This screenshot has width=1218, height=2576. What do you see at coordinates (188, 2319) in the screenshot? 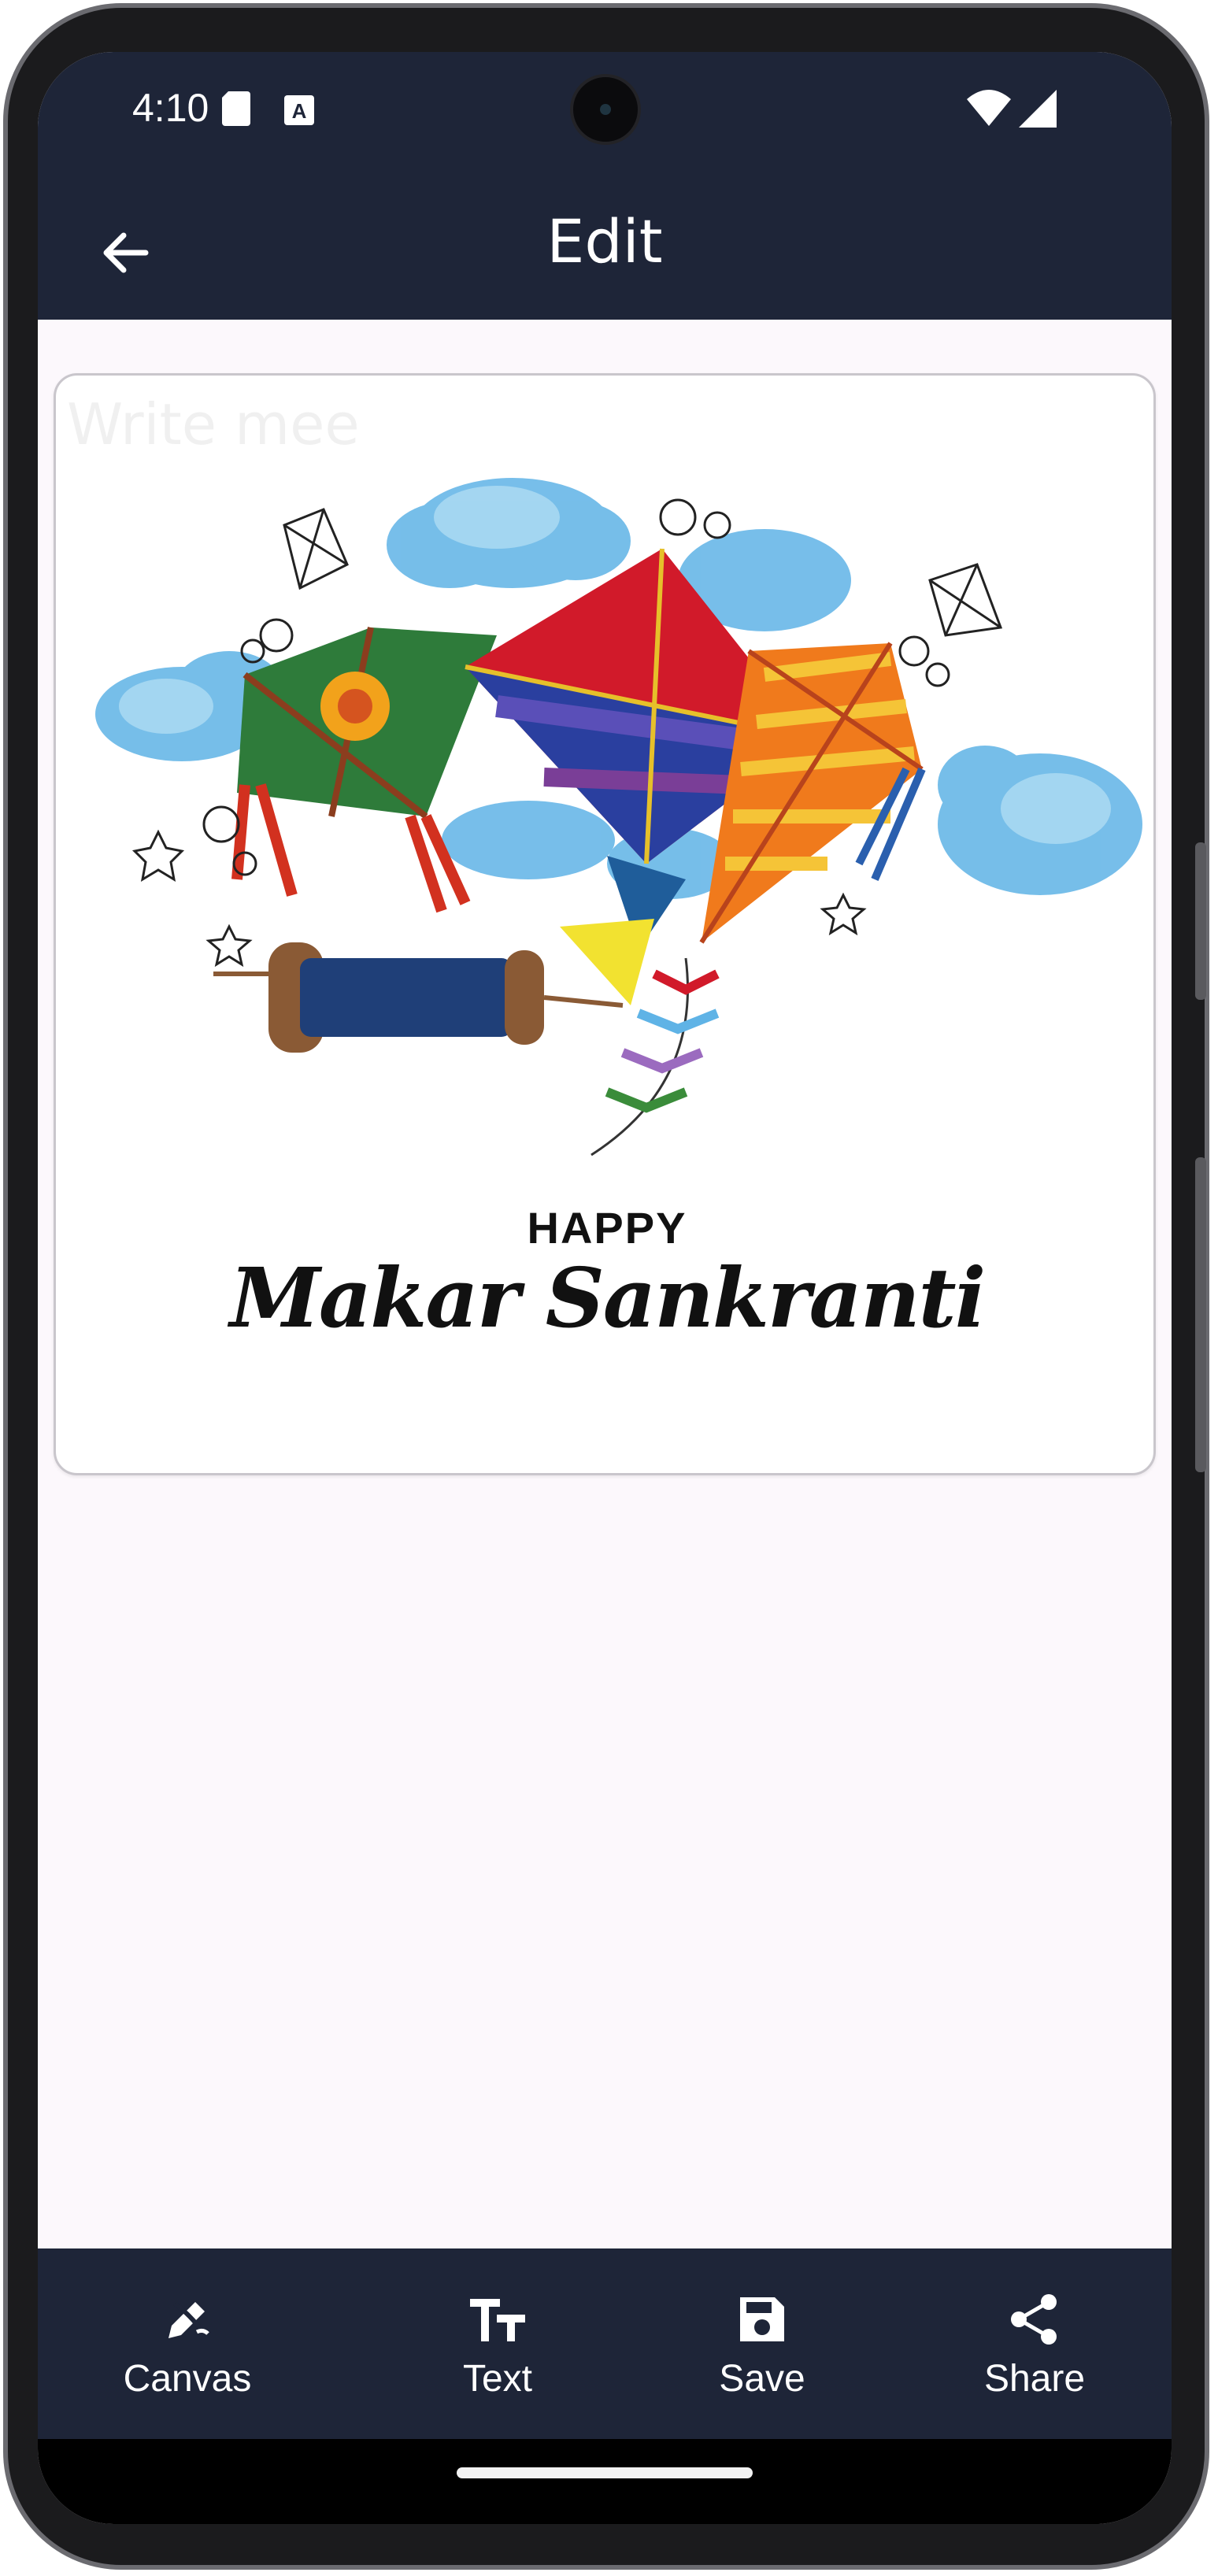
I see `canvas-edit-icon` at bounding box center [188, 2319].